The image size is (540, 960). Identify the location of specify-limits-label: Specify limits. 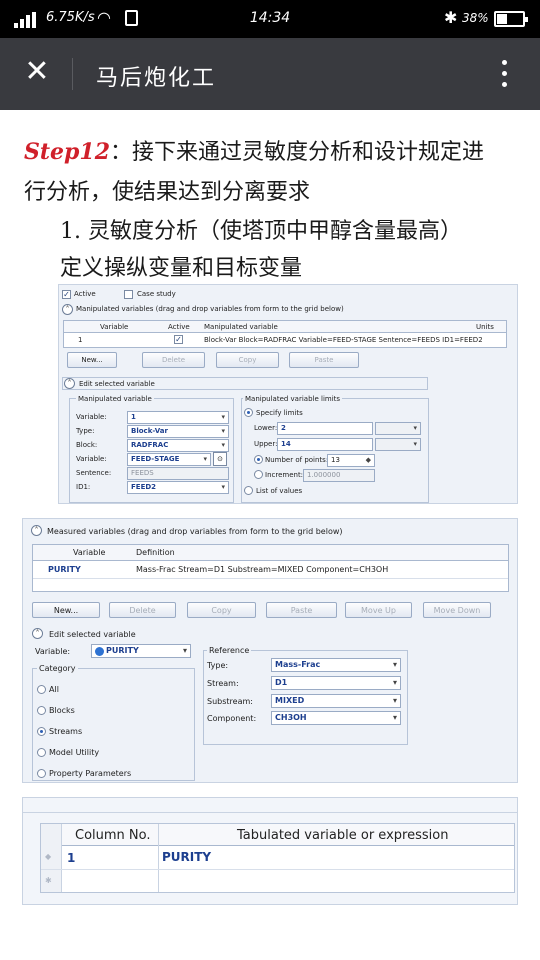
(279, 413).